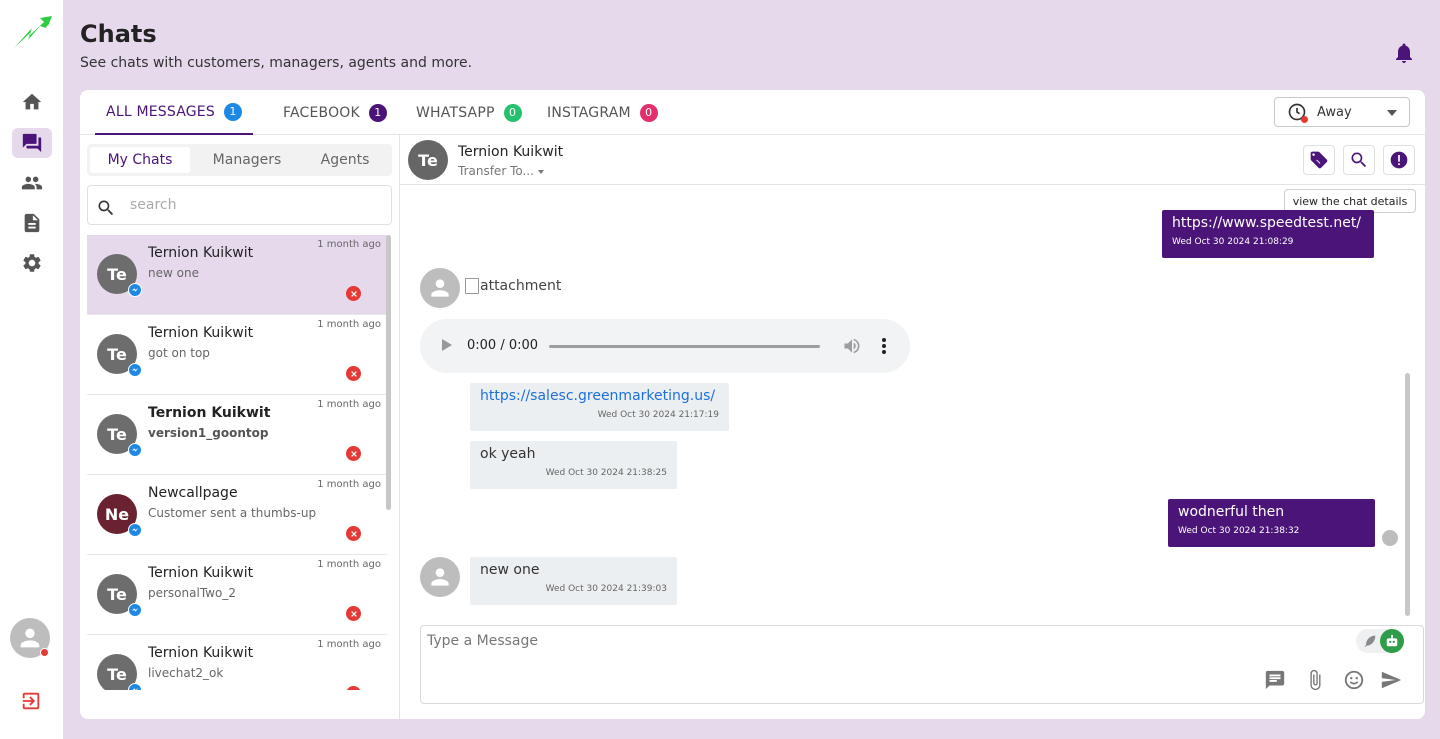 The image size is (1440, 739). I want to click on chat-preview: new one, so click(173, 273).